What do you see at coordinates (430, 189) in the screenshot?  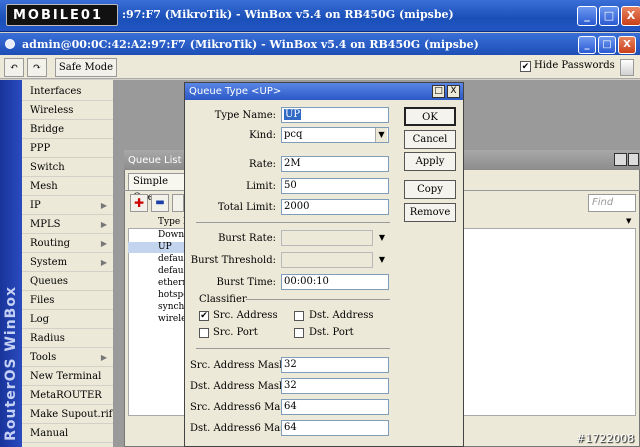 I see `copy-button: Copy` at bounding box center [430, 189].